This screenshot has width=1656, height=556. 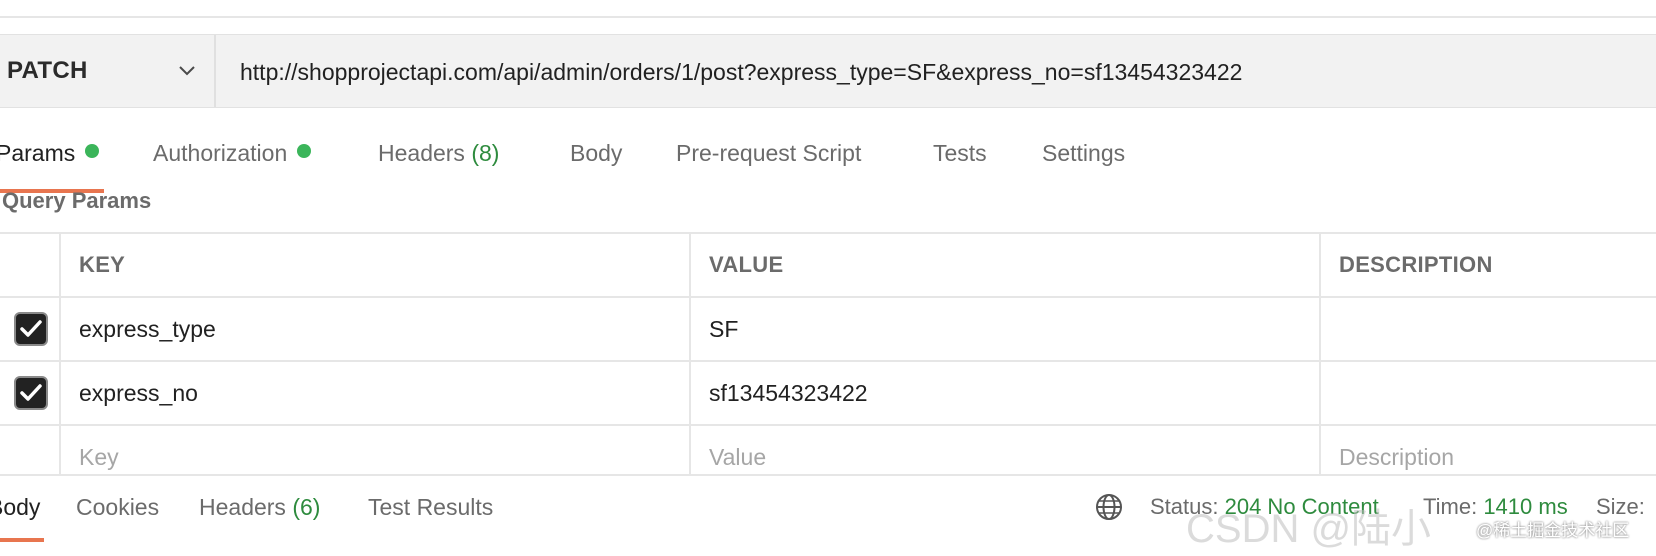 I want to click on param-key-cell: express_no, so click(x=374, y=393).